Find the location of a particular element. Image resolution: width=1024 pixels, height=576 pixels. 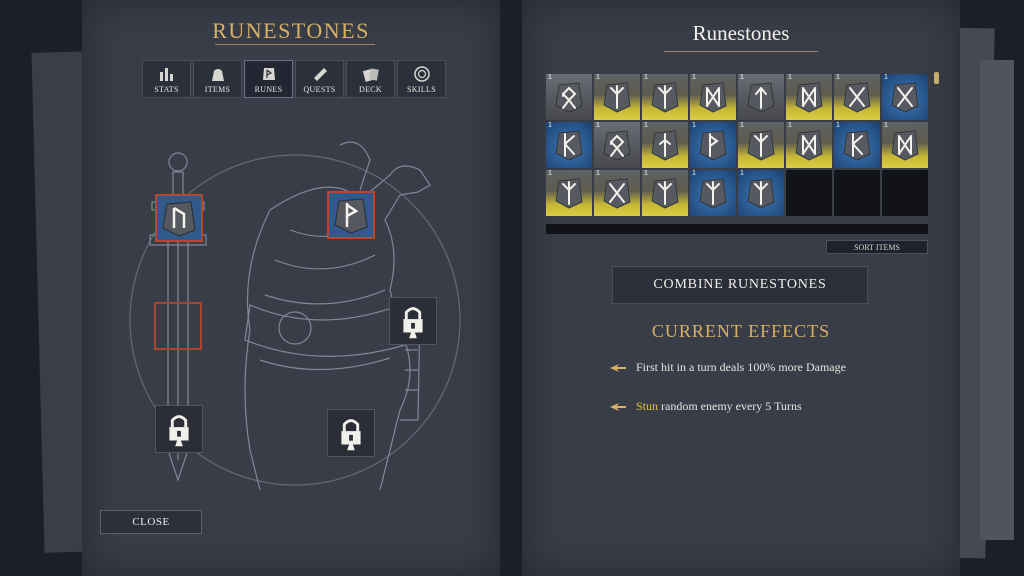

armor-rune-slot is located at coordinates (351, 215).